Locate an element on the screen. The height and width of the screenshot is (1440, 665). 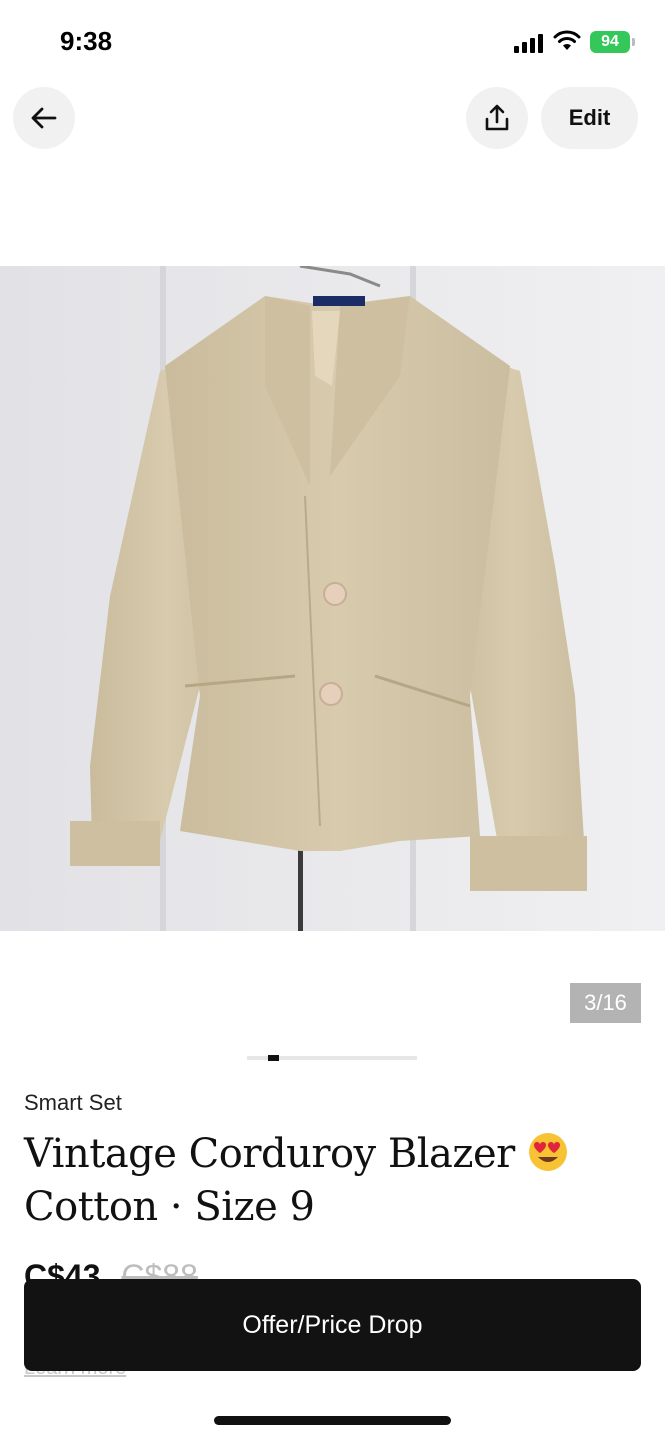
wifi-icon is located at coordinates (567, 40).